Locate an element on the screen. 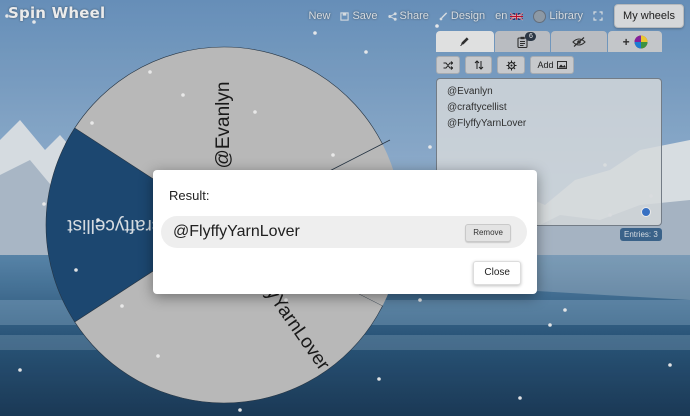 Image resolution: width=690 pixels, height=416 pixels. result-row: @FlyffyYarnLover Remove is located at coordinates (344, 232).